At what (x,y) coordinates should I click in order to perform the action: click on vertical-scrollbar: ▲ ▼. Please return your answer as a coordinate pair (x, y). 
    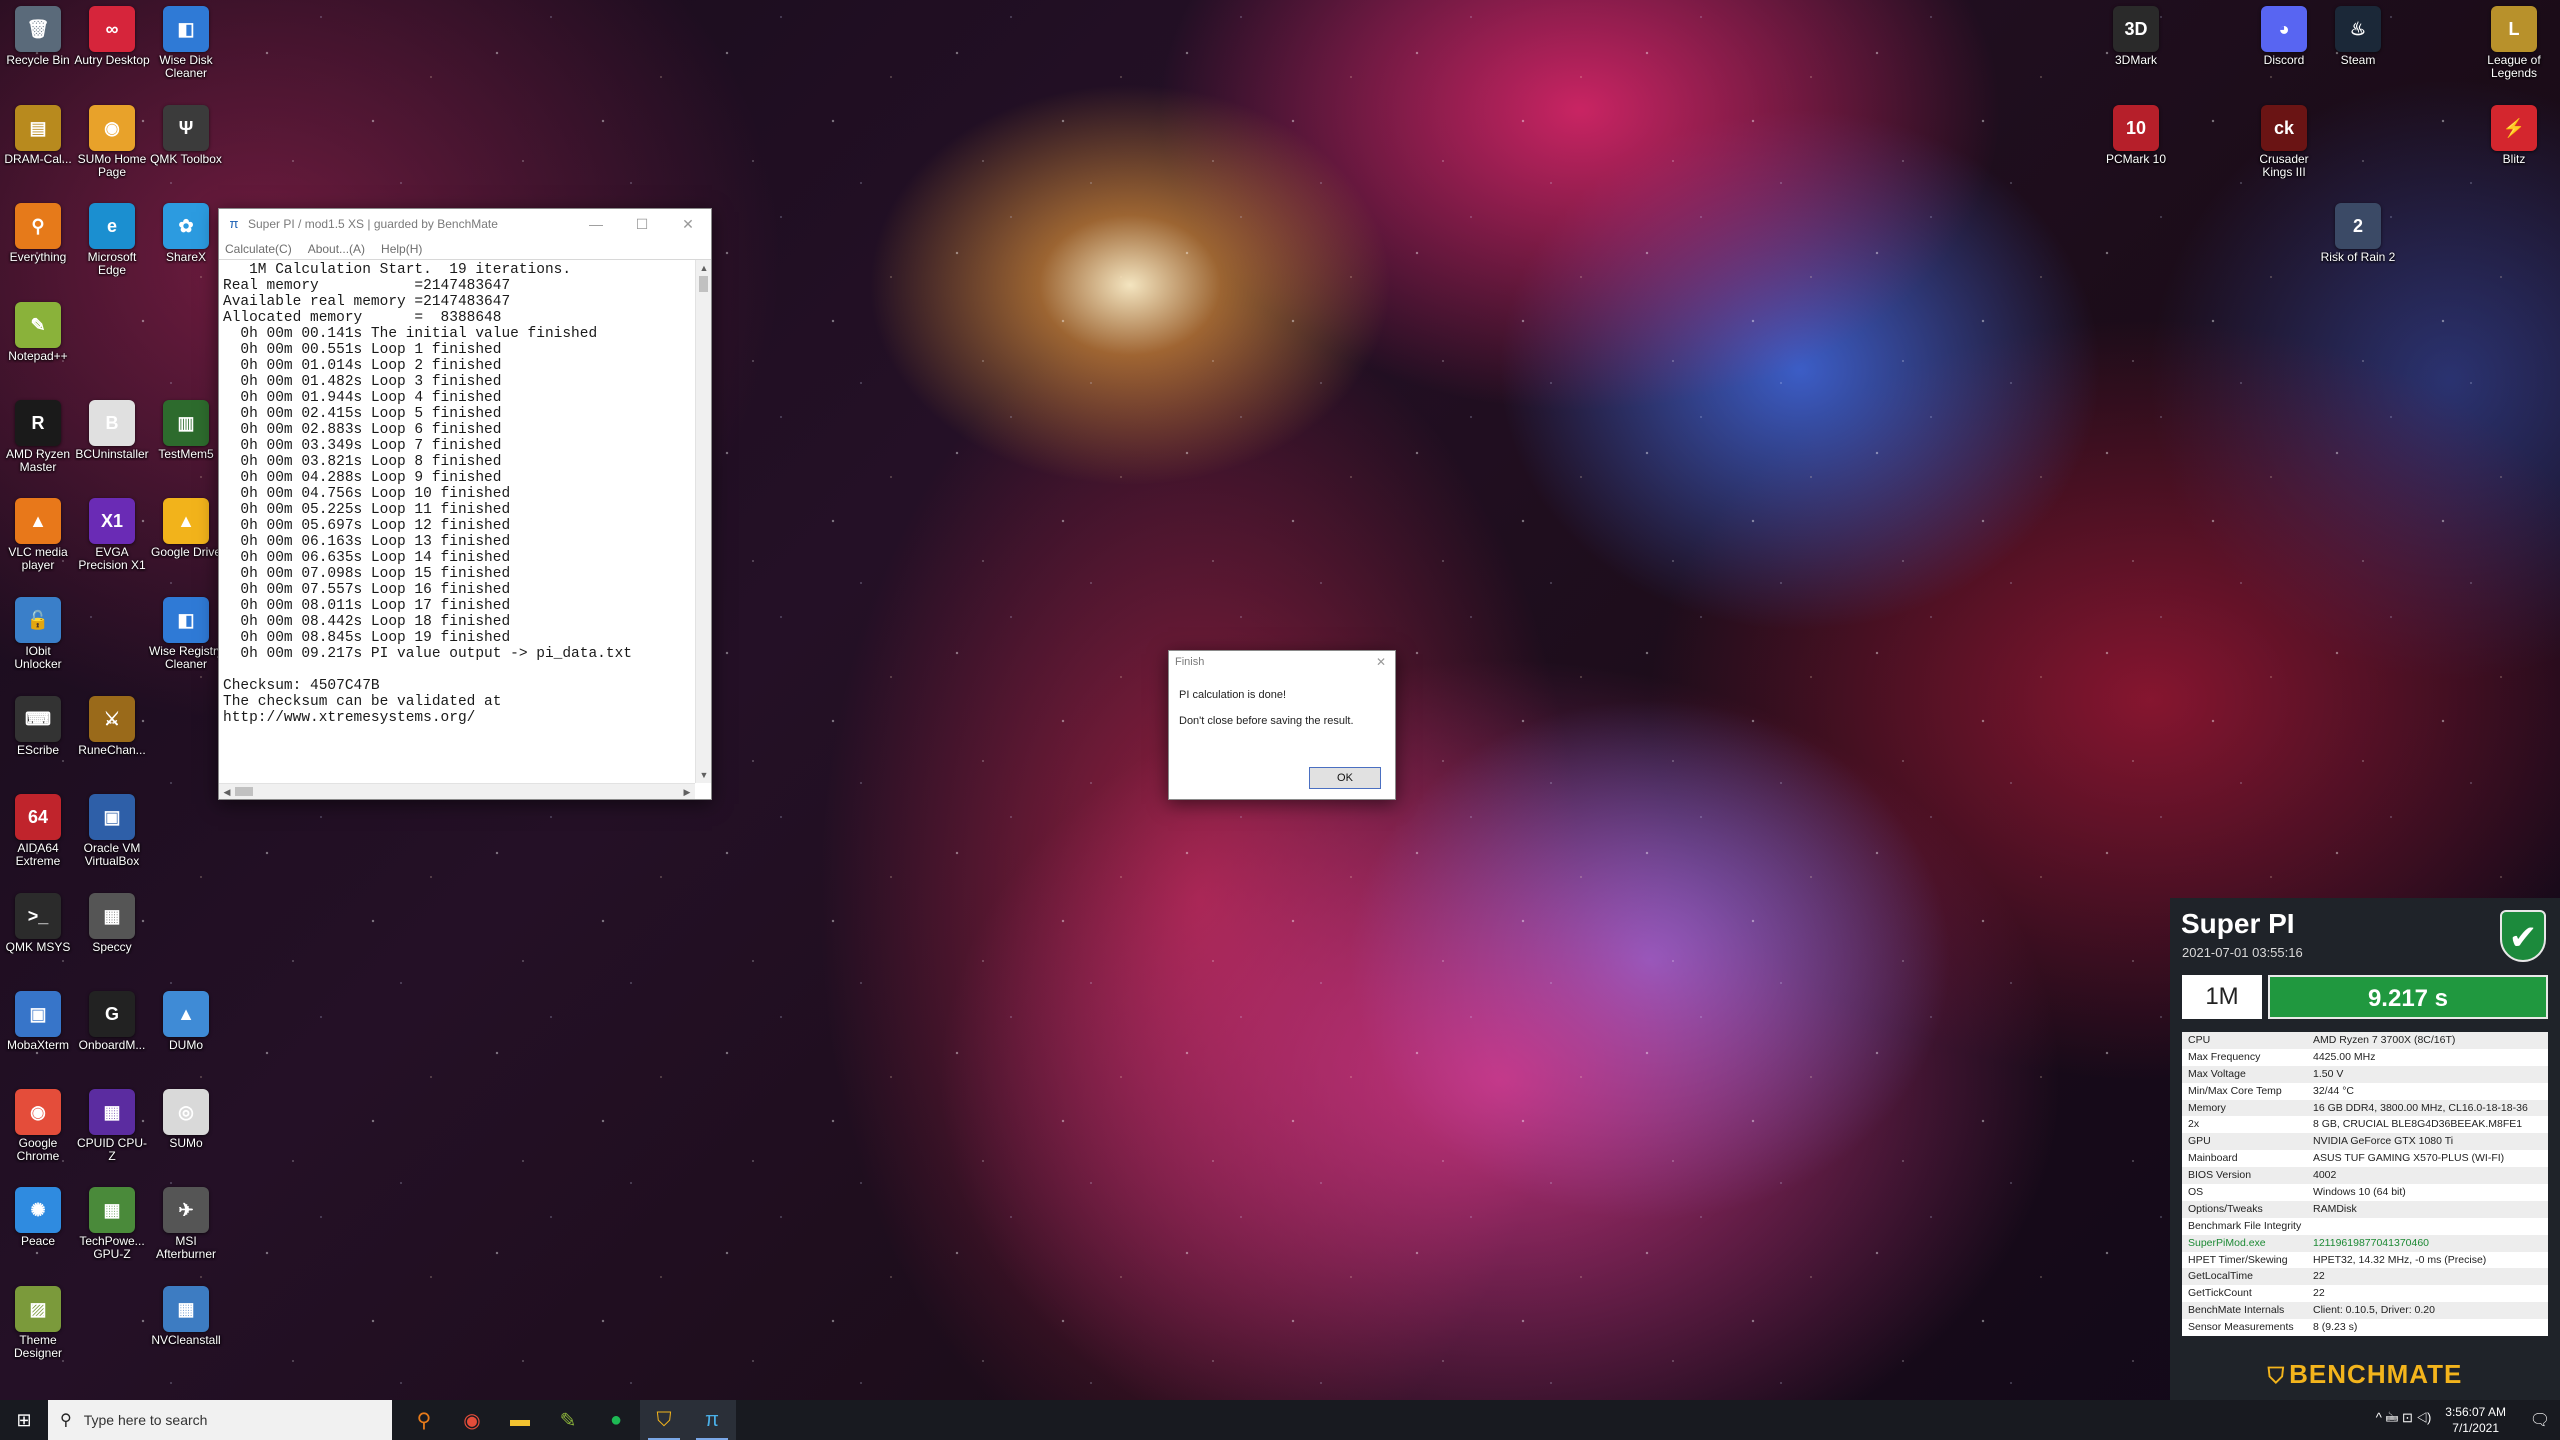
    Looking at the image, I should click on (703, 521).